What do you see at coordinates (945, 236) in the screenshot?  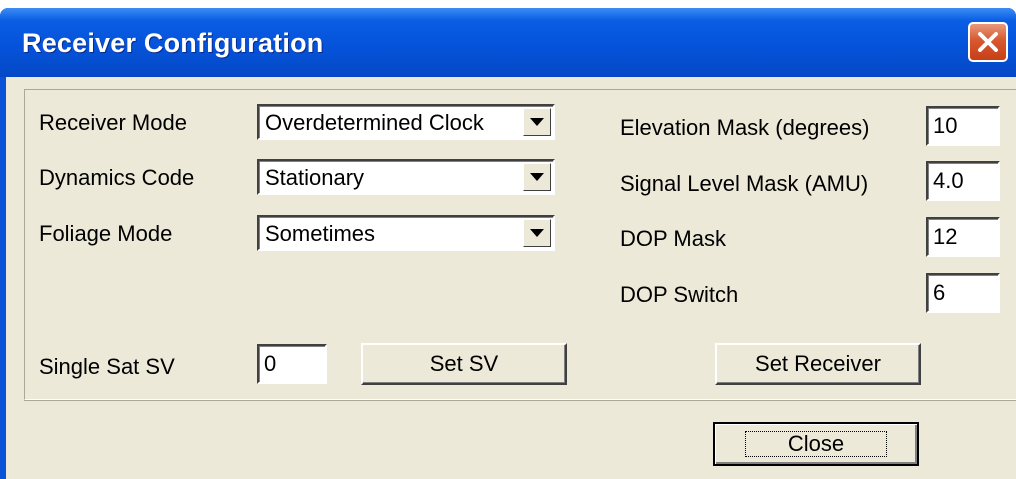 I see `dop-mask-value: 12` at bounding box center [945, 236].